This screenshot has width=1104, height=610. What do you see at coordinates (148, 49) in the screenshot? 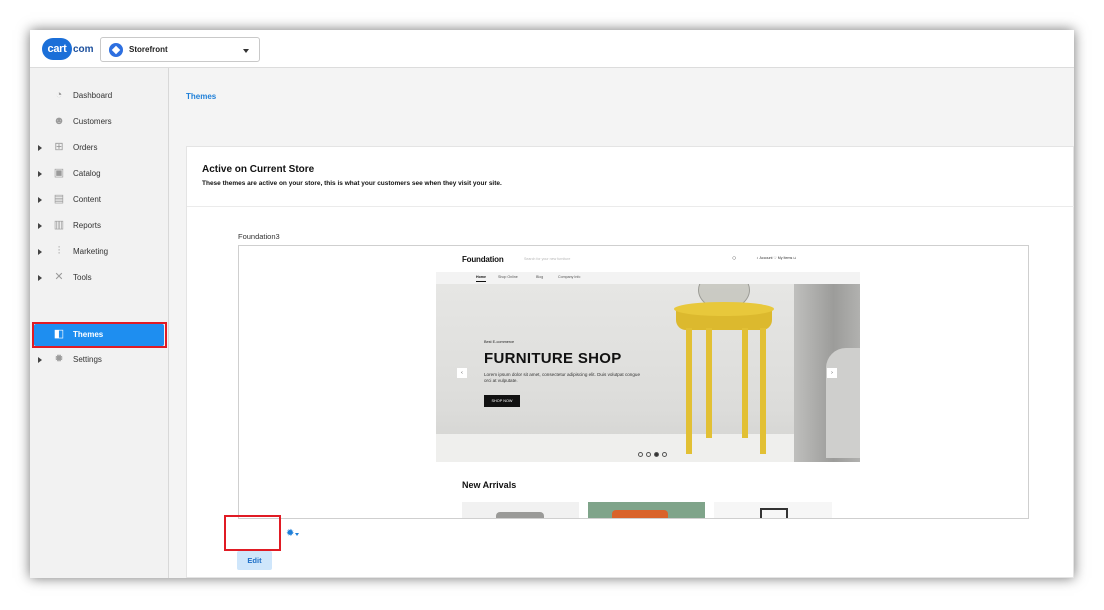
I see `store-selector-value: Storefront` at bounding box center [148, 49].